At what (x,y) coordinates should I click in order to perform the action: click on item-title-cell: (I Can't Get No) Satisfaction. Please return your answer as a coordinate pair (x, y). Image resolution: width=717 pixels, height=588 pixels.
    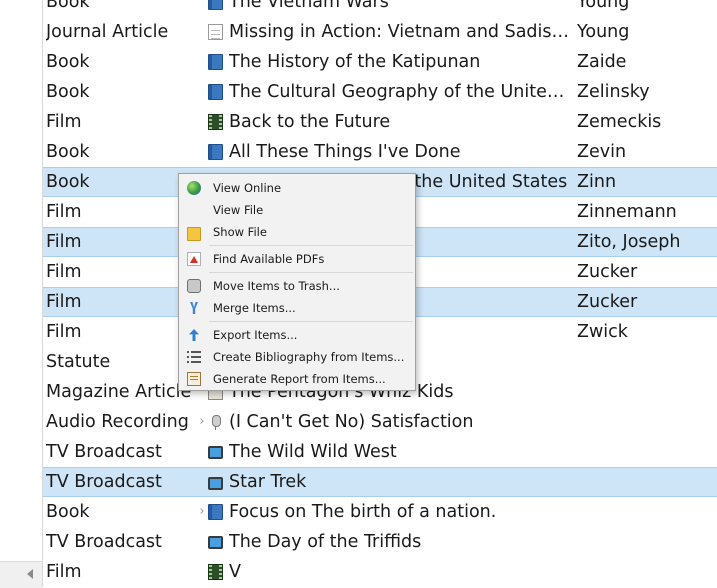
    Looking at the image, I should click on (351, 422).